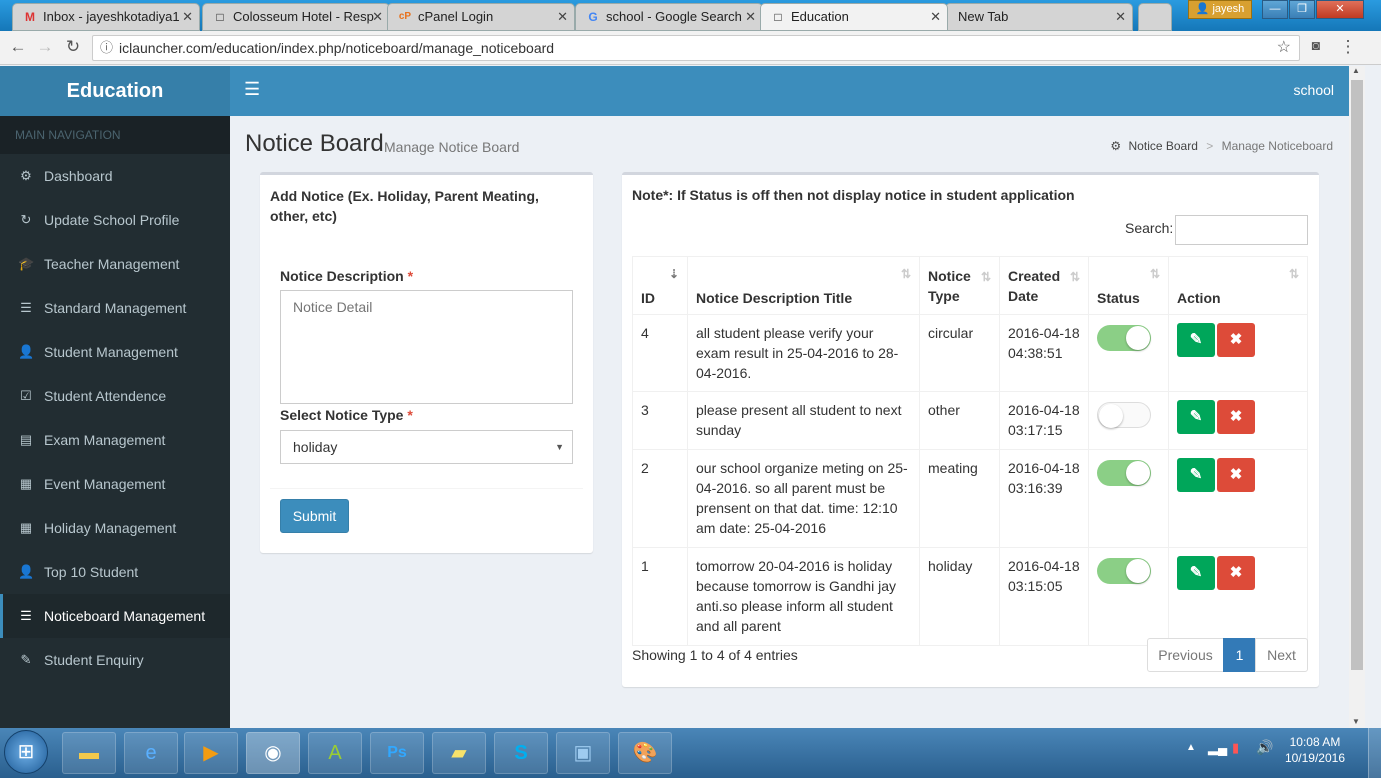  What do you see at coordinates (1284, 48) in the screenshot?
I see `star-icon: ☆` at bounding box center [1284, 48].